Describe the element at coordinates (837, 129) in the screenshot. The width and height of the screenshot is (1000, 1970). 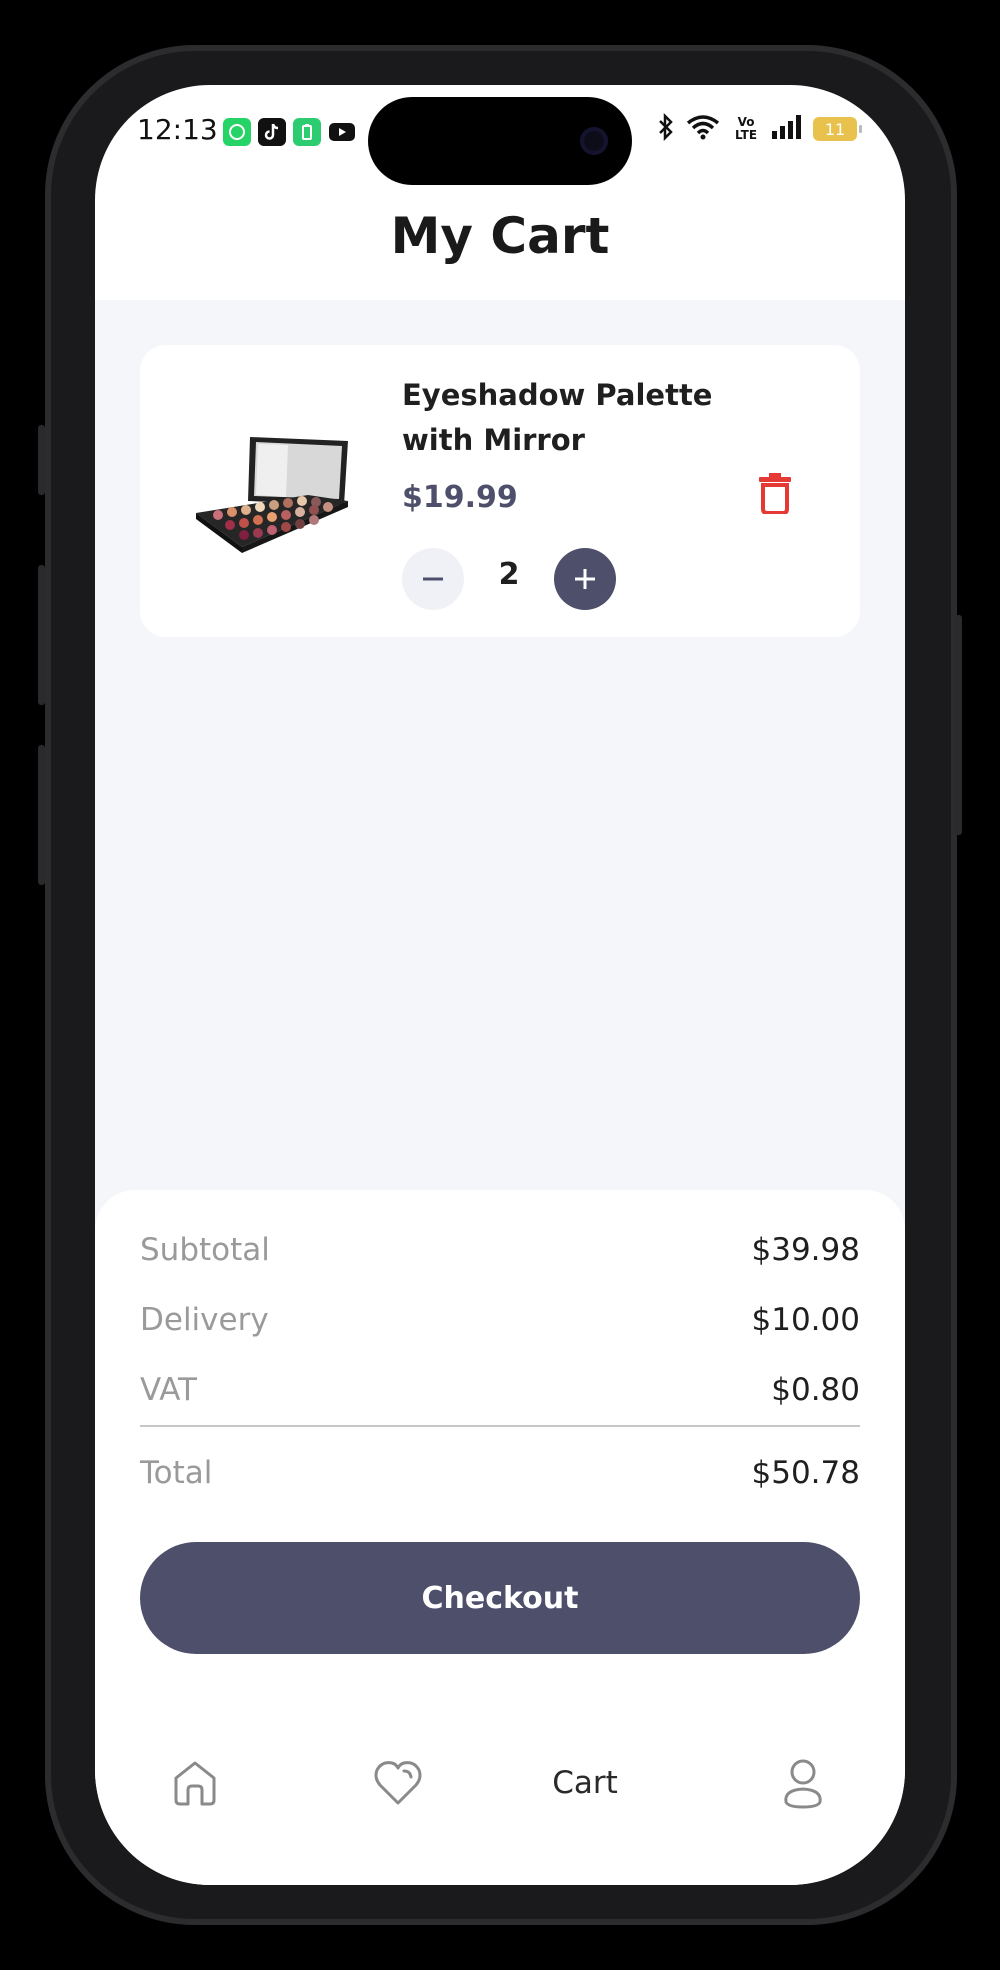
I see `battery-icon: 11` at that location.